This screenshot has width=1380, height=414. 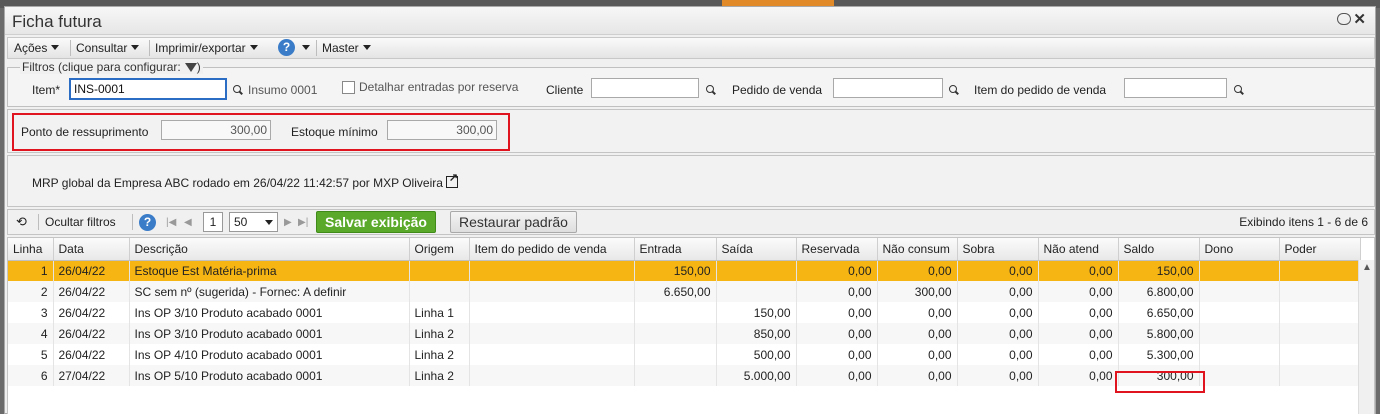 I want to click on table-cell: Ins OP 4/10 Produto acabado 0001, so click(x=269, y=354).